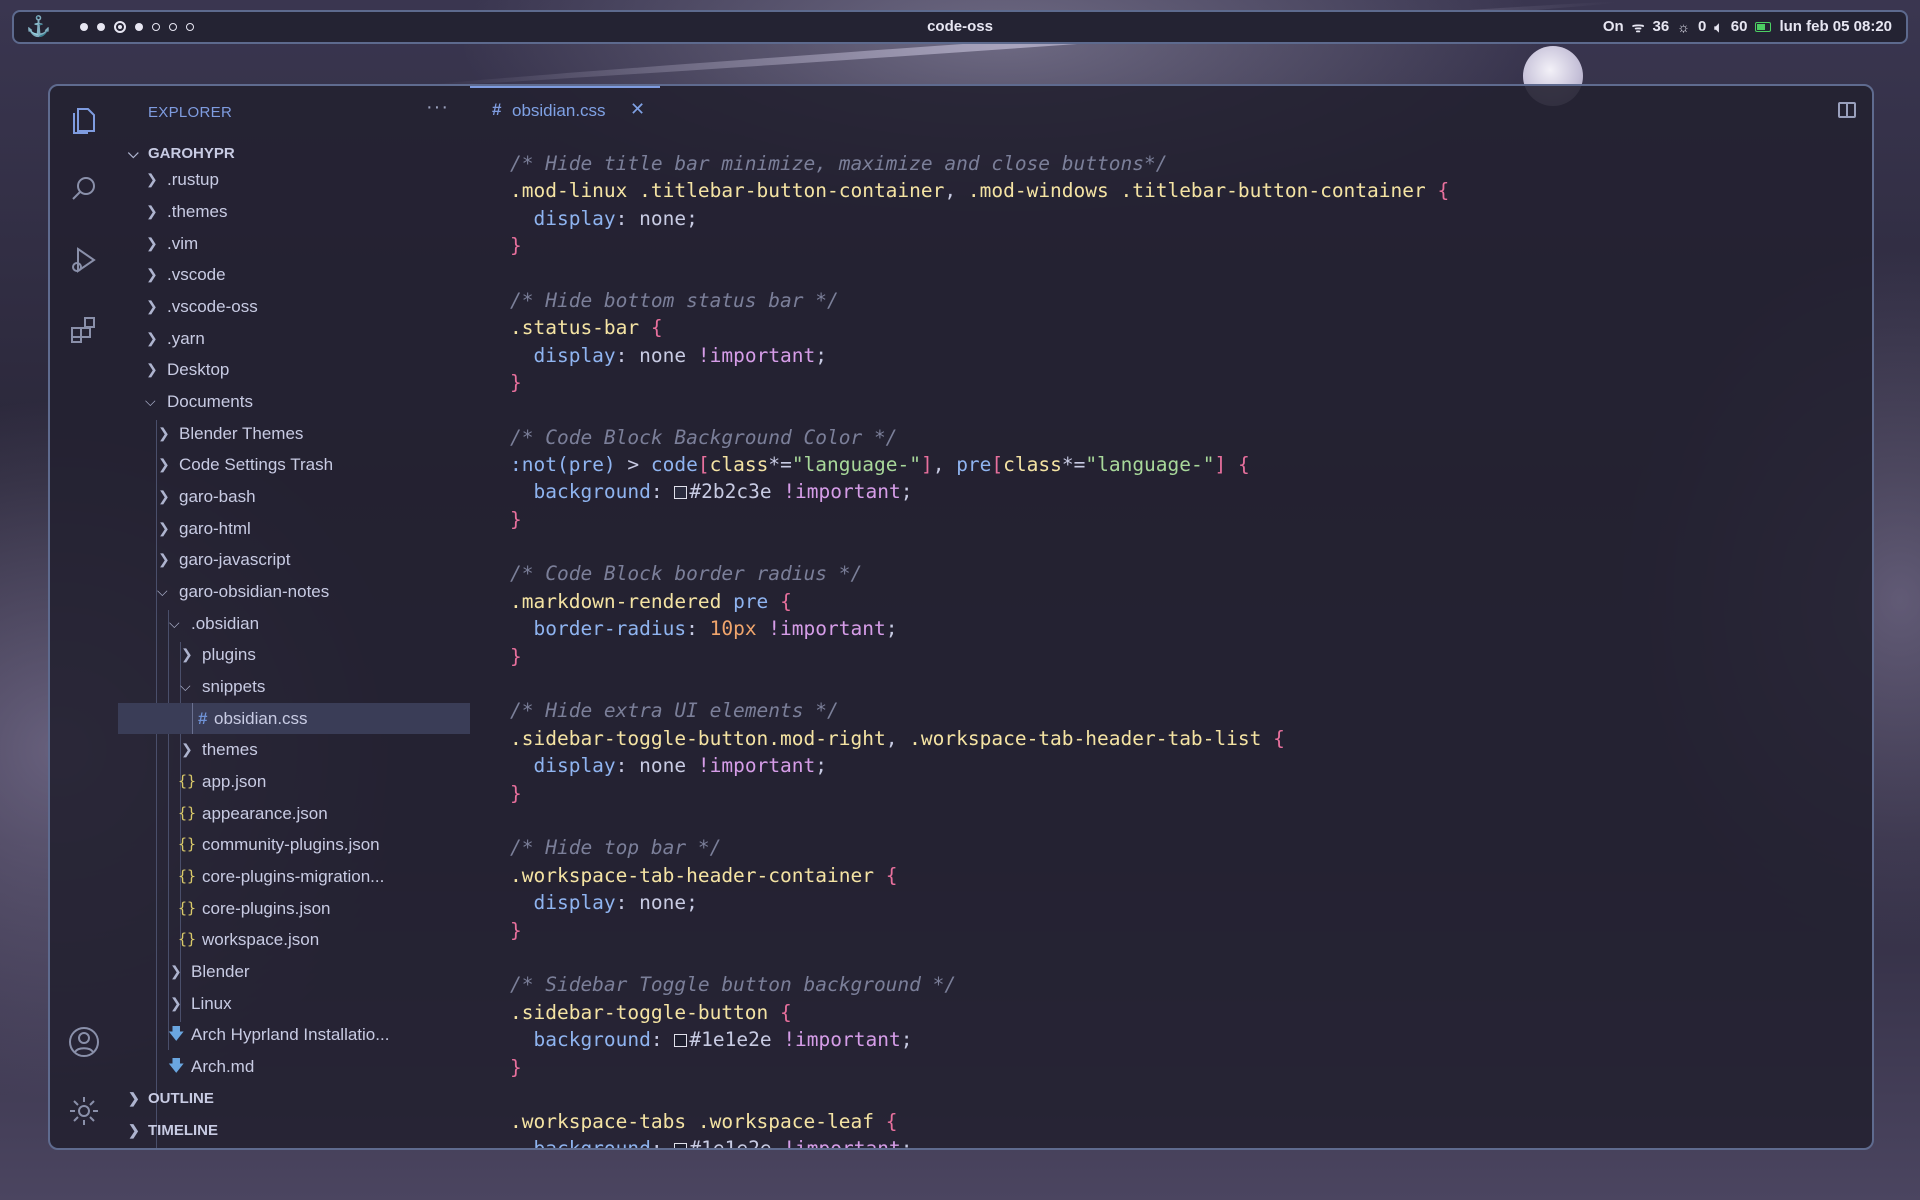 Image resolution: width=1920 pixels, height=1200 pixels. What do you see at coordinates (1835, 27) in the screenshot?
I see `clock: lun feb 05 08:20` at bounding box center [1835, 27].